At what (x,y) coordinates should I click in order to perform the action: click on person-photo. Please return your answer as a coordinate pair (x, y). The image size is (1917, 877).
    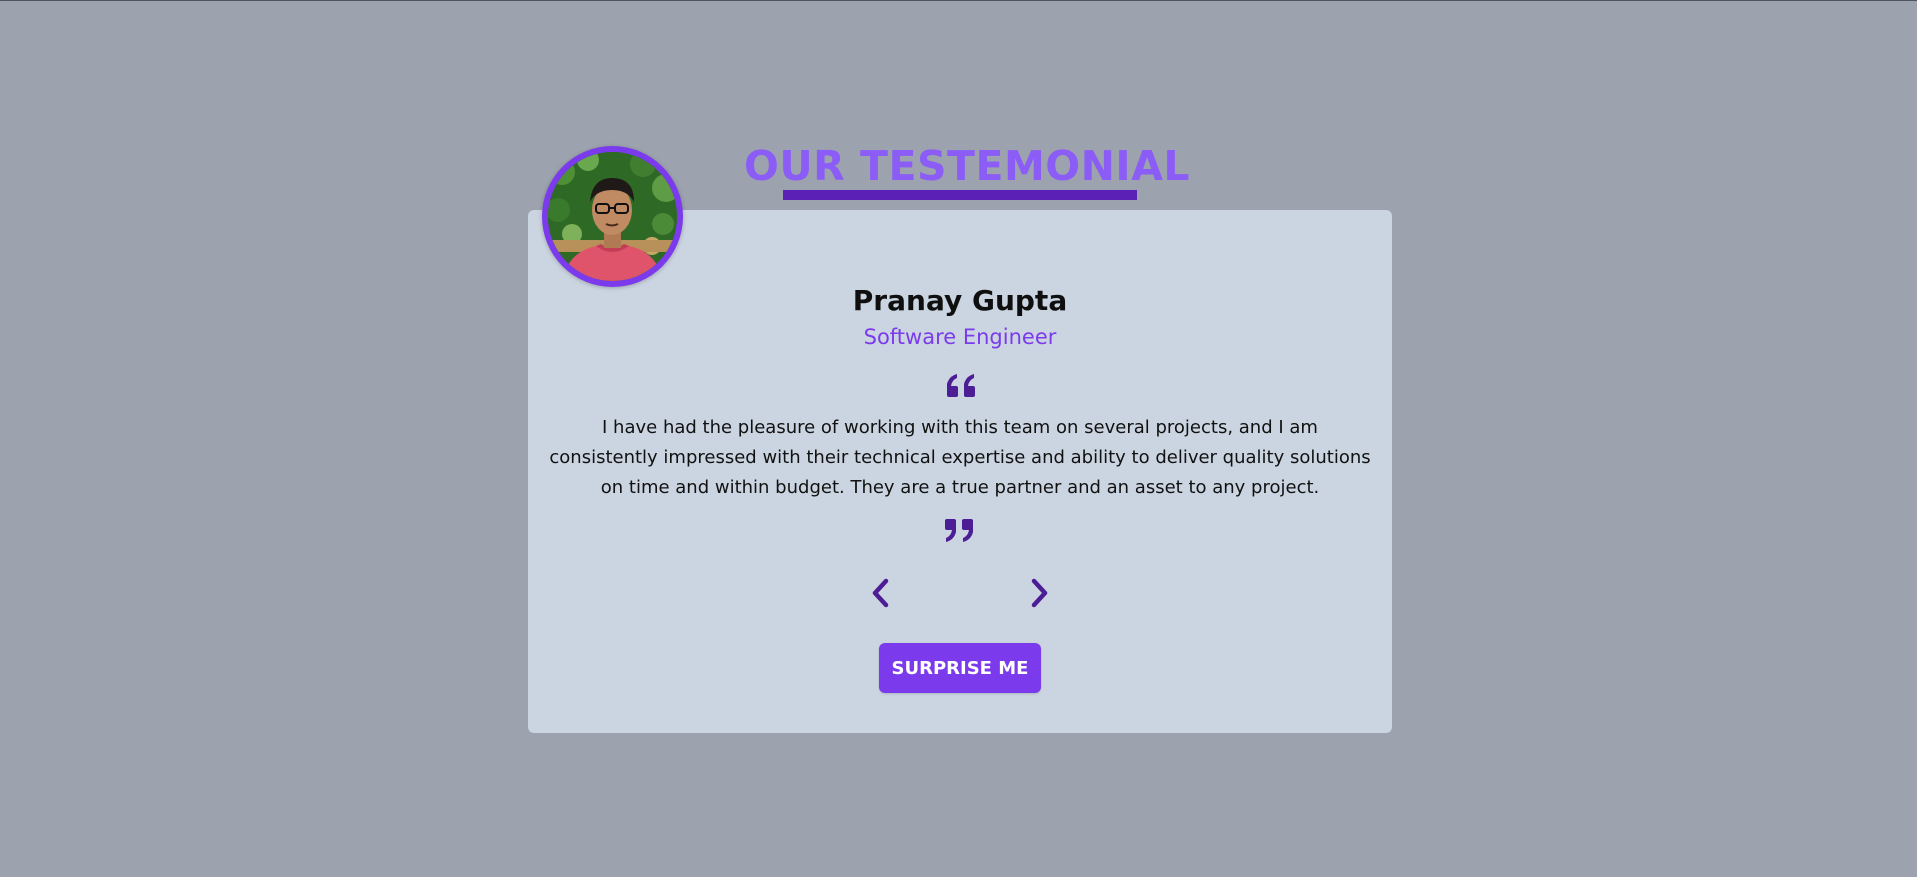
    Looking at the image, I should click on (612, 216).